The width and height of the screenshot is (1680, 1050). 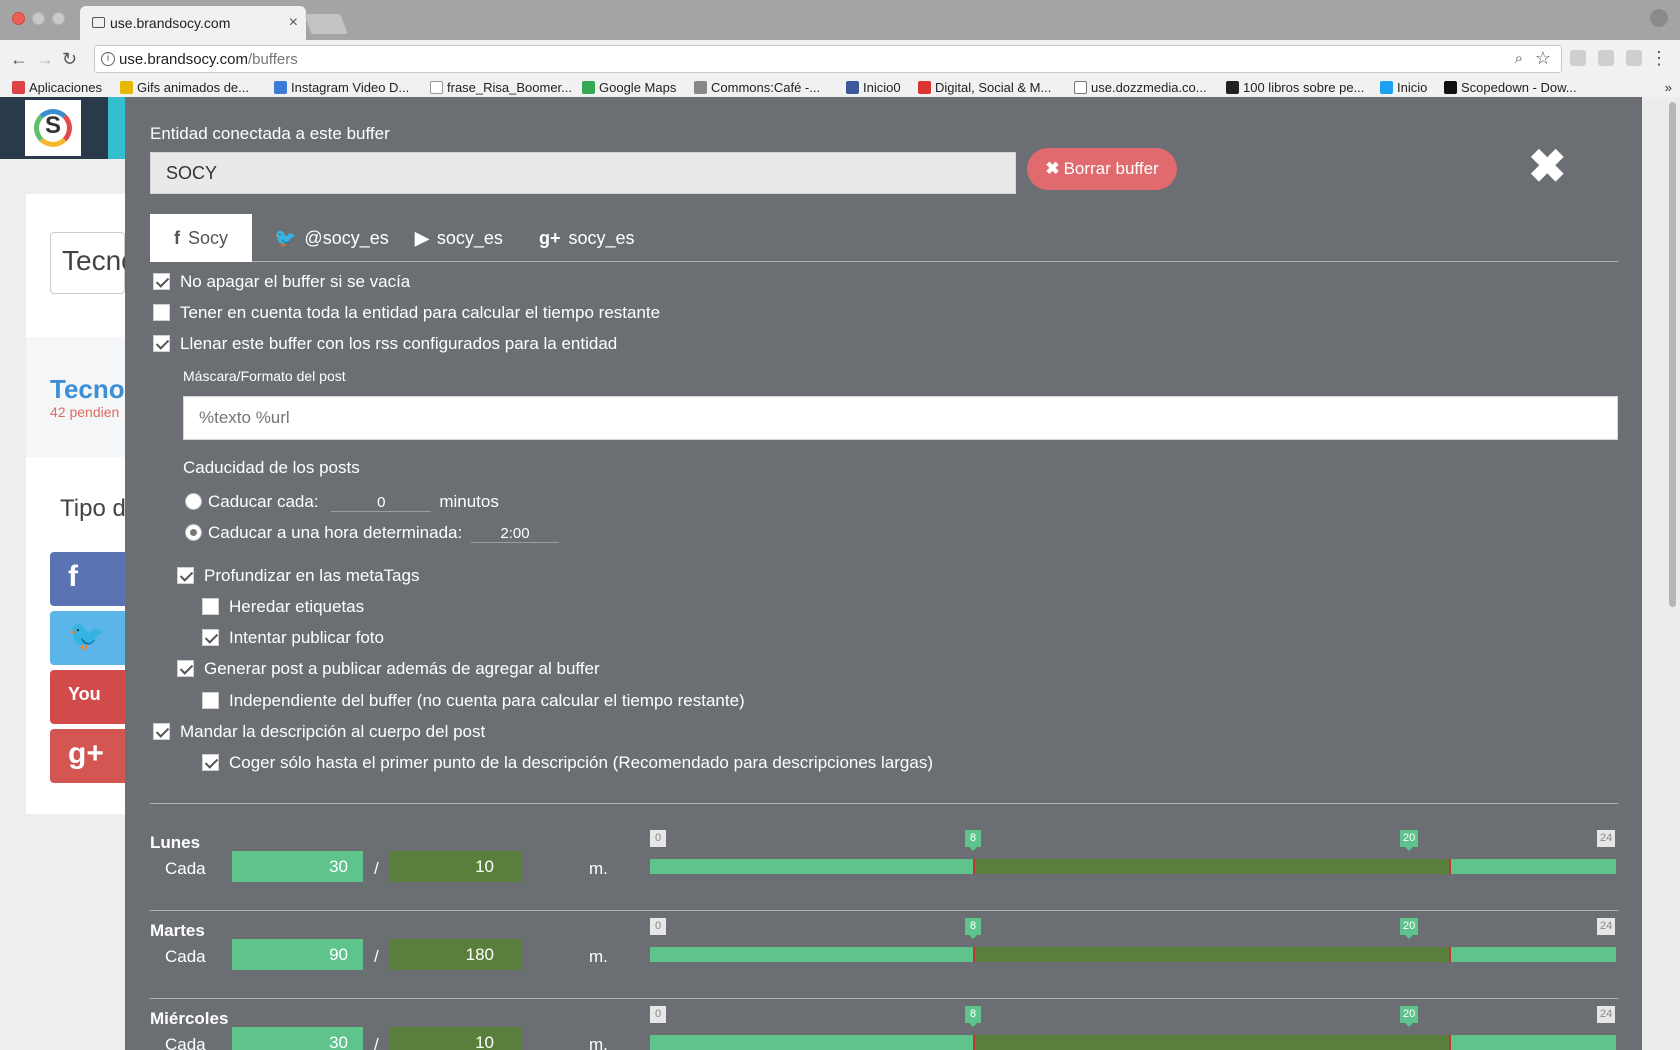 What do you see at coordinates (1606, 838) in the screenshot?
I see `range-max-tick: 24` at bounding box center [1606, 838].